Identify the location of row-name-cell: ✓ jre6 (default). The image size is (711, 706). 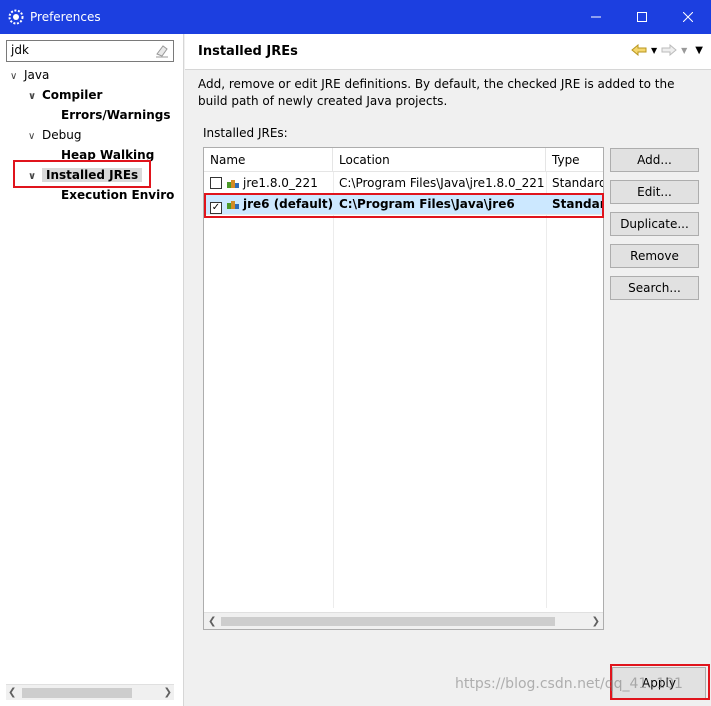
(271, 205).